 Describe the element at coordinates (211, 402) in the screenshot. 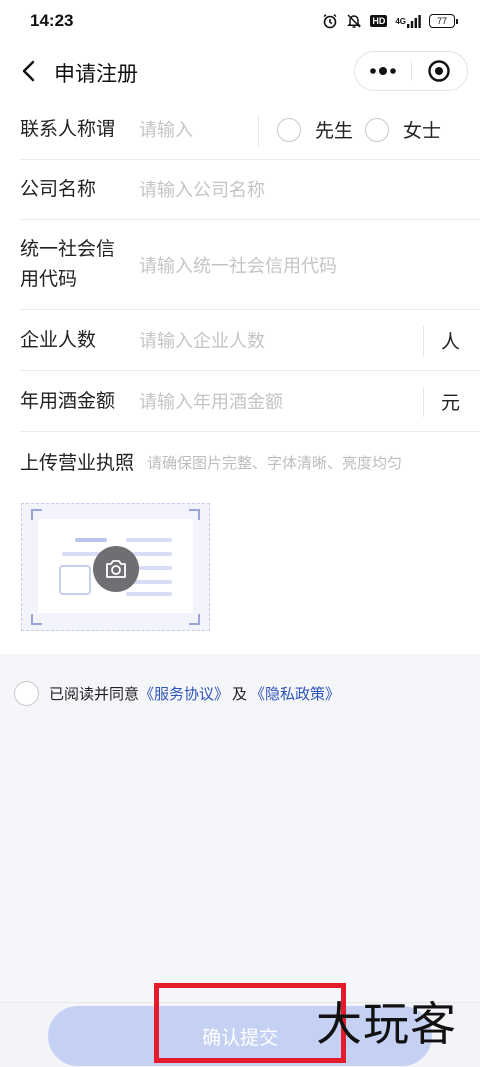

I see `liquor-amount-input: 请输入年用酒金额` at that location.